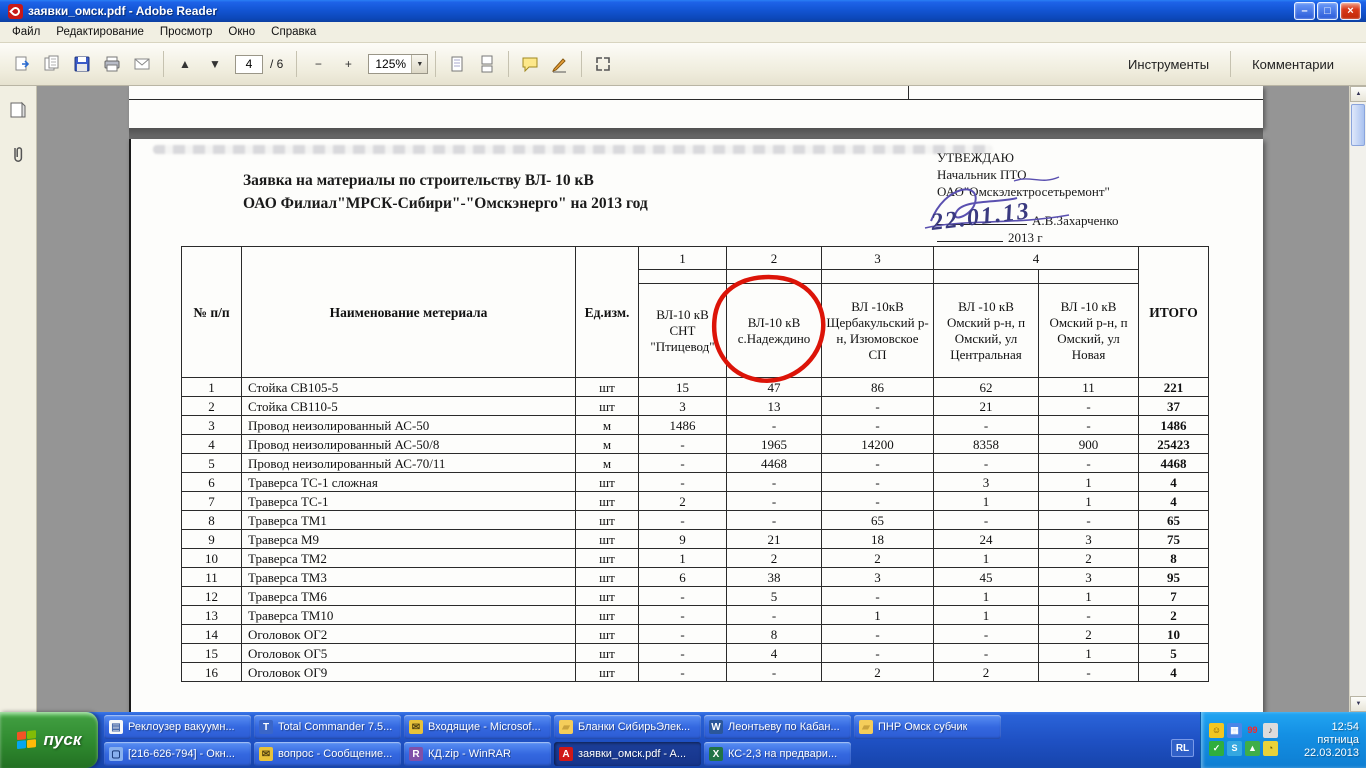  What do you see at coordinates (241, 32) in the screenshot?
I see `menu-window: Окно` at bounding box center [241, 32].